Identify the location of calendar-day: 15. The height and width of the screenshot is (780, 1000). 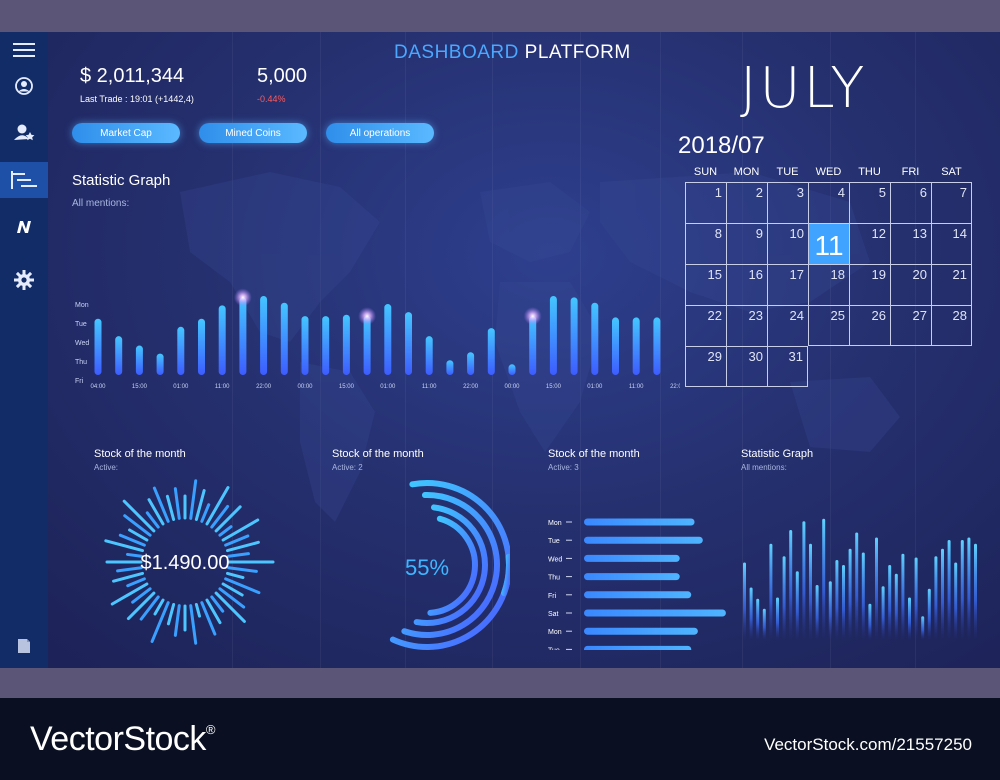
(705, 284).